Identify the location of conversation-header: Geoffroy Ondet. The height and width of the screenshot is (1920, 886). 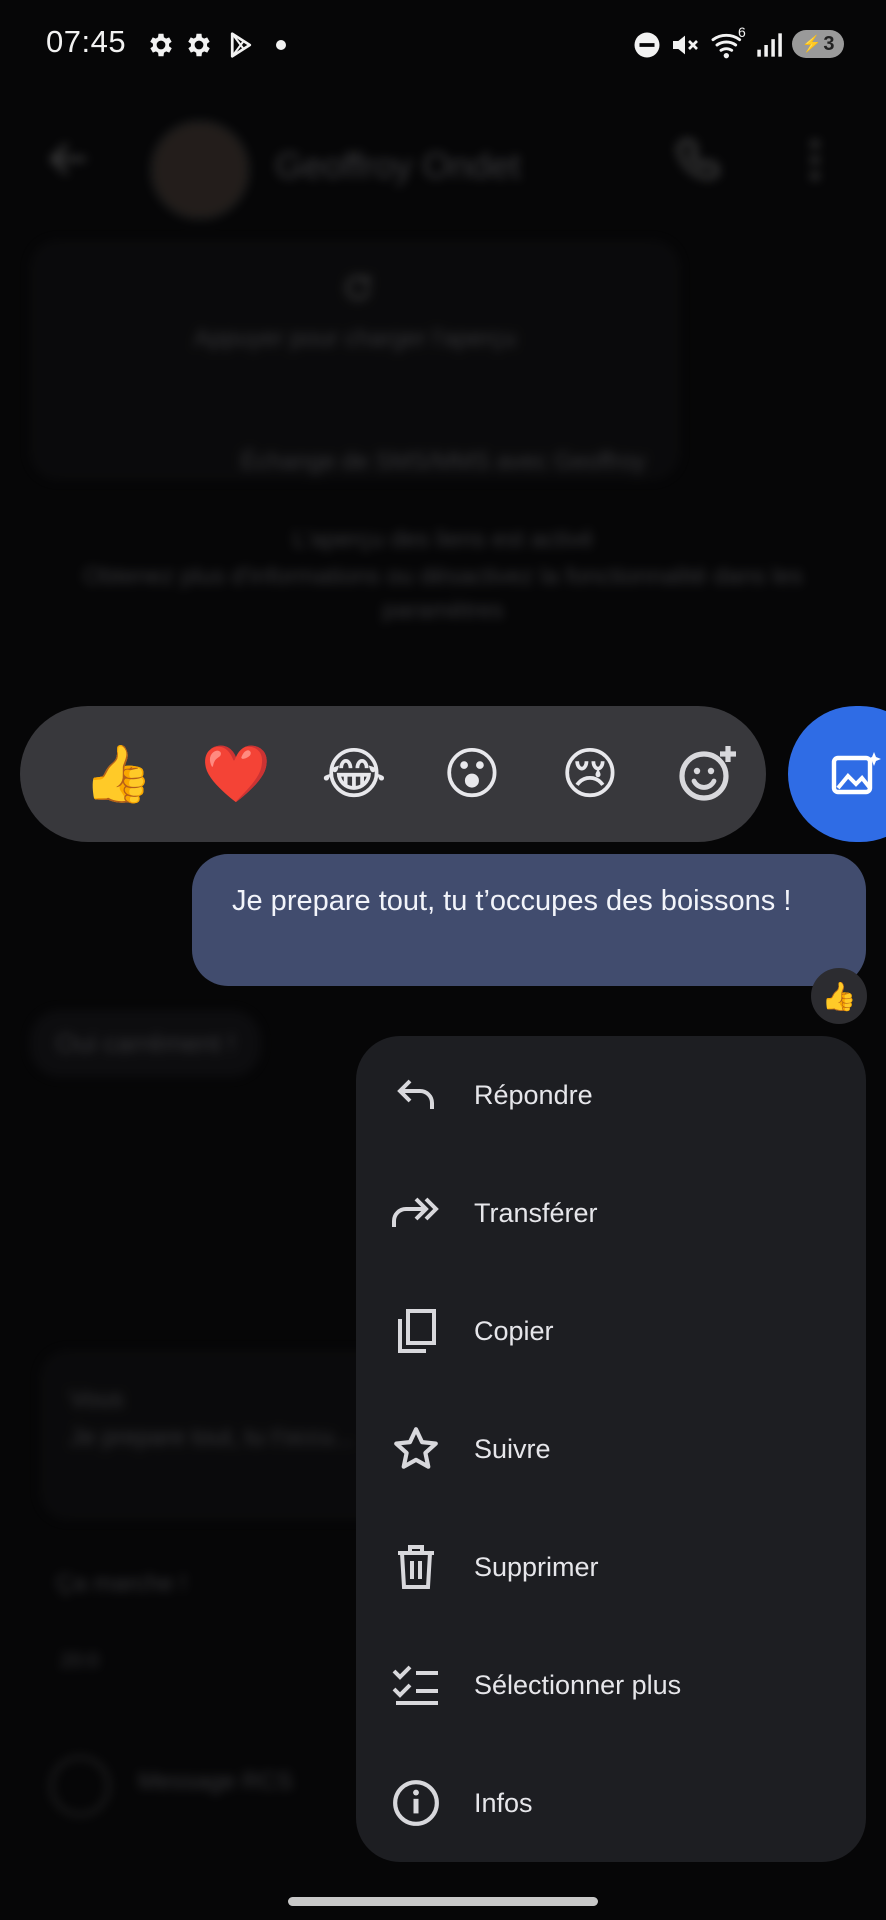
(443, 165).